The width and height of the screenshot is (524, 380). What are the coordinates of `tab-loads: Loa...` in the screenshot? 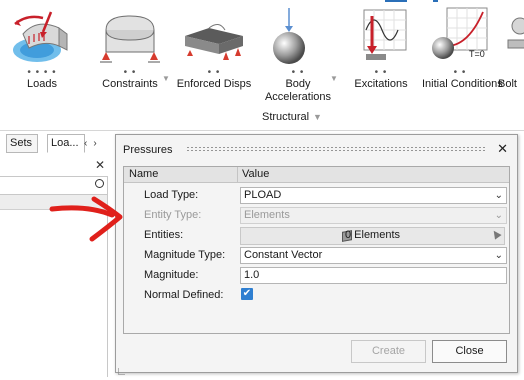 It's located at (66, 143).